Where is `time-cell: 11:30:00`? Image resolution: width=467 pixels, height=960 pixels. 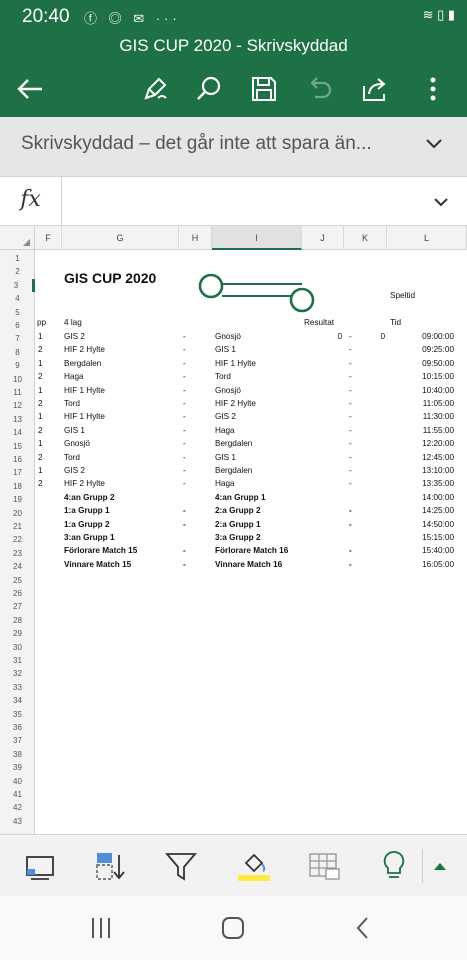
time-cell: 11:30:00 is located at coordinates (423, 416).